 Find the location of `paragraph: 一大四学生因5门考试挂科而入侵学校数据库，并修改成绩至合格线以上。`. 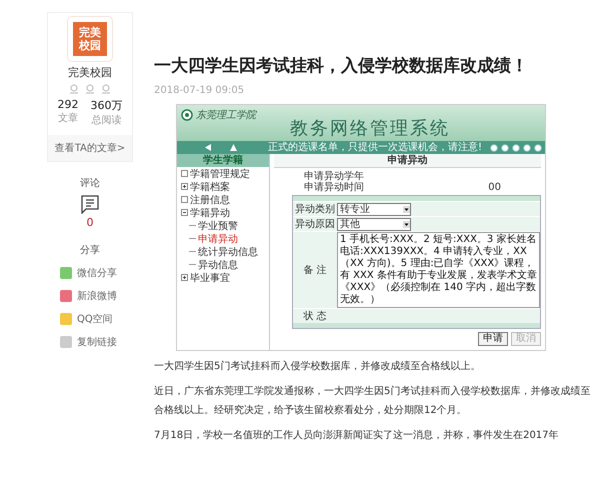

paragraph: 一大四学生因5门考试挂科而入侵学校数据库，并修改成绩至合格线以上。 is located at coordinates (318, 367).